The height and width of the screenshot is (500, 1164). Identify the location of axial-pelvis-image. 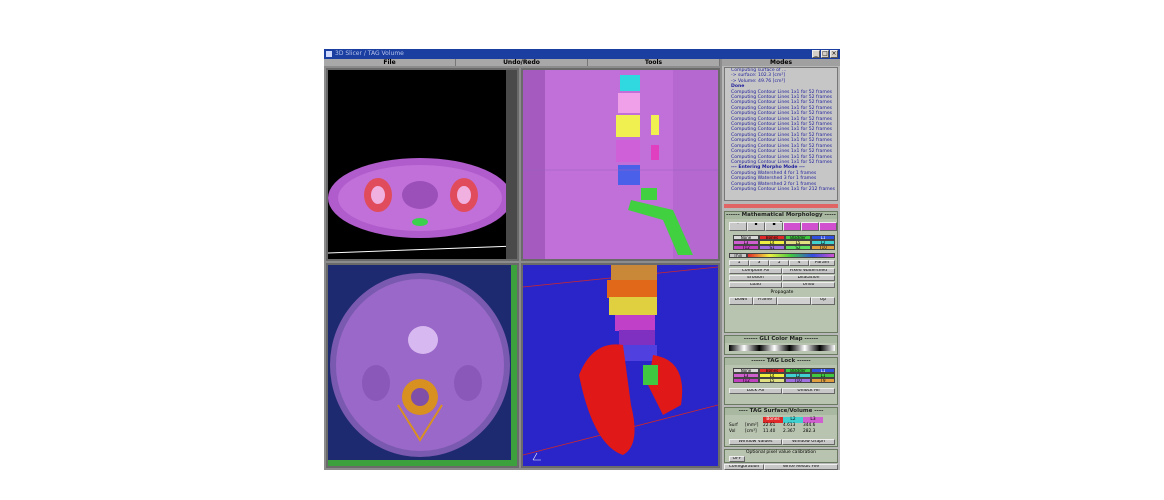
(422, 164).